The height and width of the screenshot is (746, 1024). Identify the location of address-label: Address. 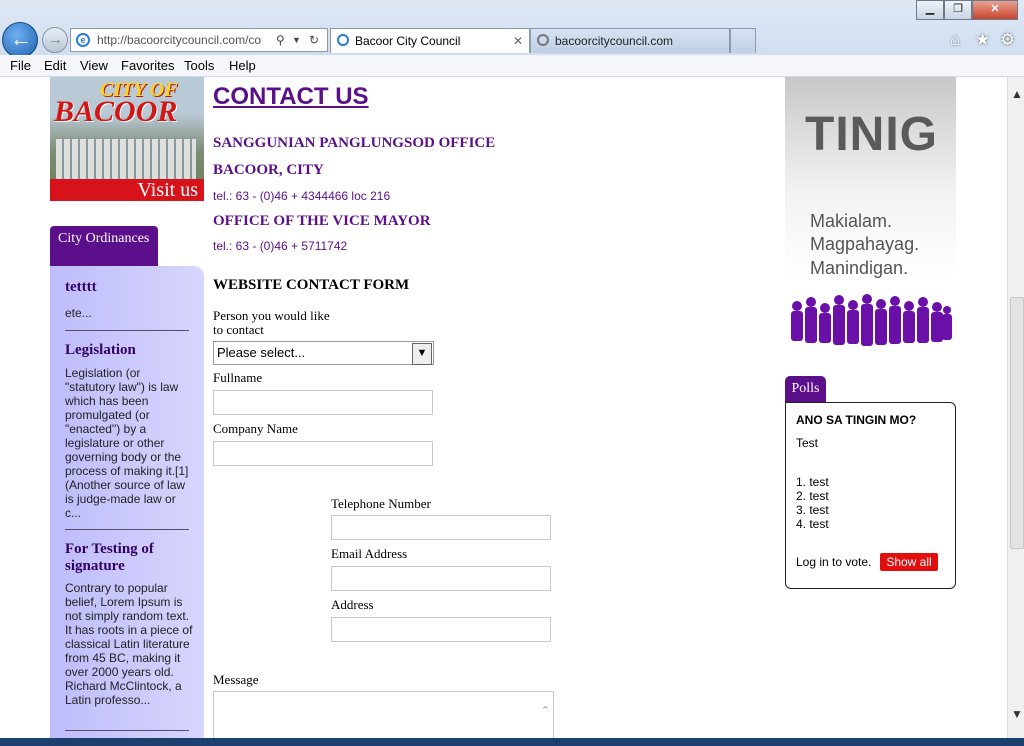
(352, 604).